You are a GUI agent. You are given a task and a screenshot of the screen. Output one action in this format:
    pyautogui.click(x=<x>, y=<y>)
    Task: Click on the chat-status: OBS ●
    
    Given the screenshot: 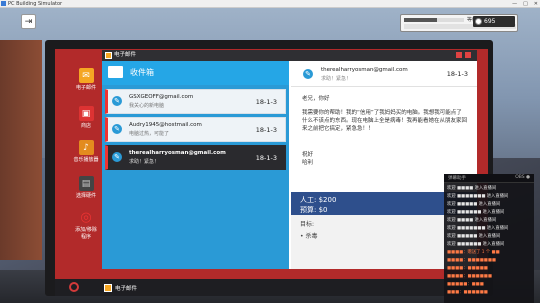 What is the action you would take?
    pyautogui.click(x=522, y=177)
    